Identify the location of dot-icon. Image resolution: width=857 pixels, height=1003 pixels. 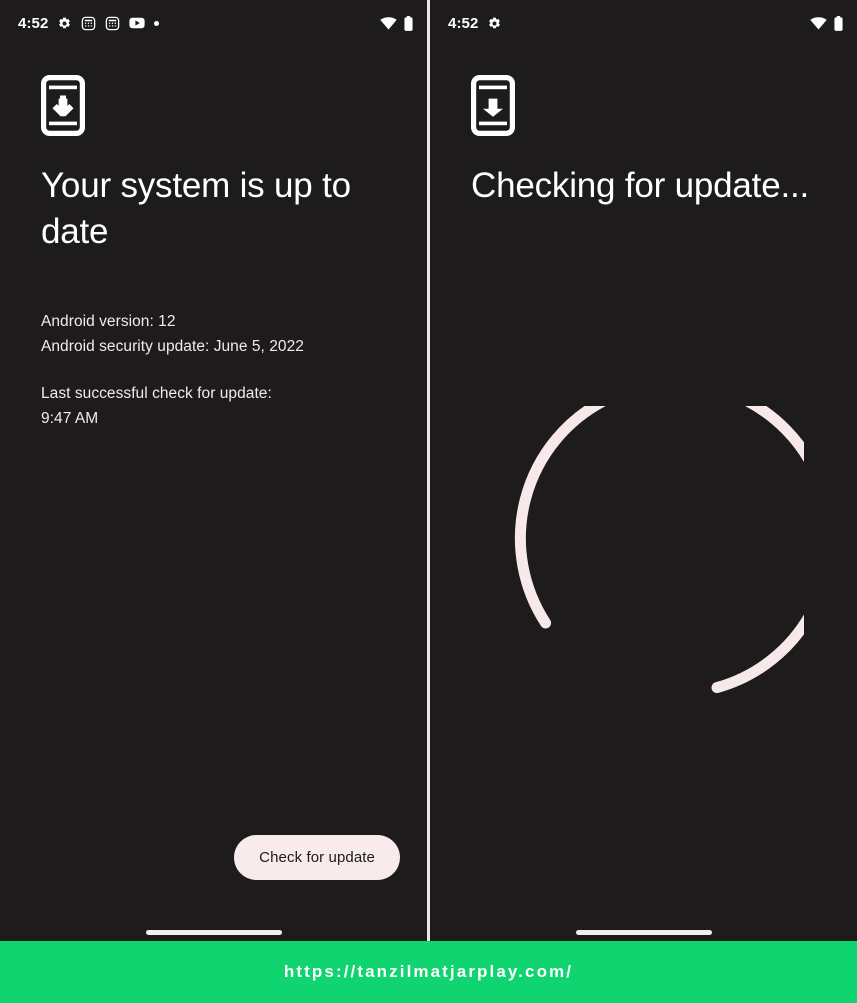
(157, 23).